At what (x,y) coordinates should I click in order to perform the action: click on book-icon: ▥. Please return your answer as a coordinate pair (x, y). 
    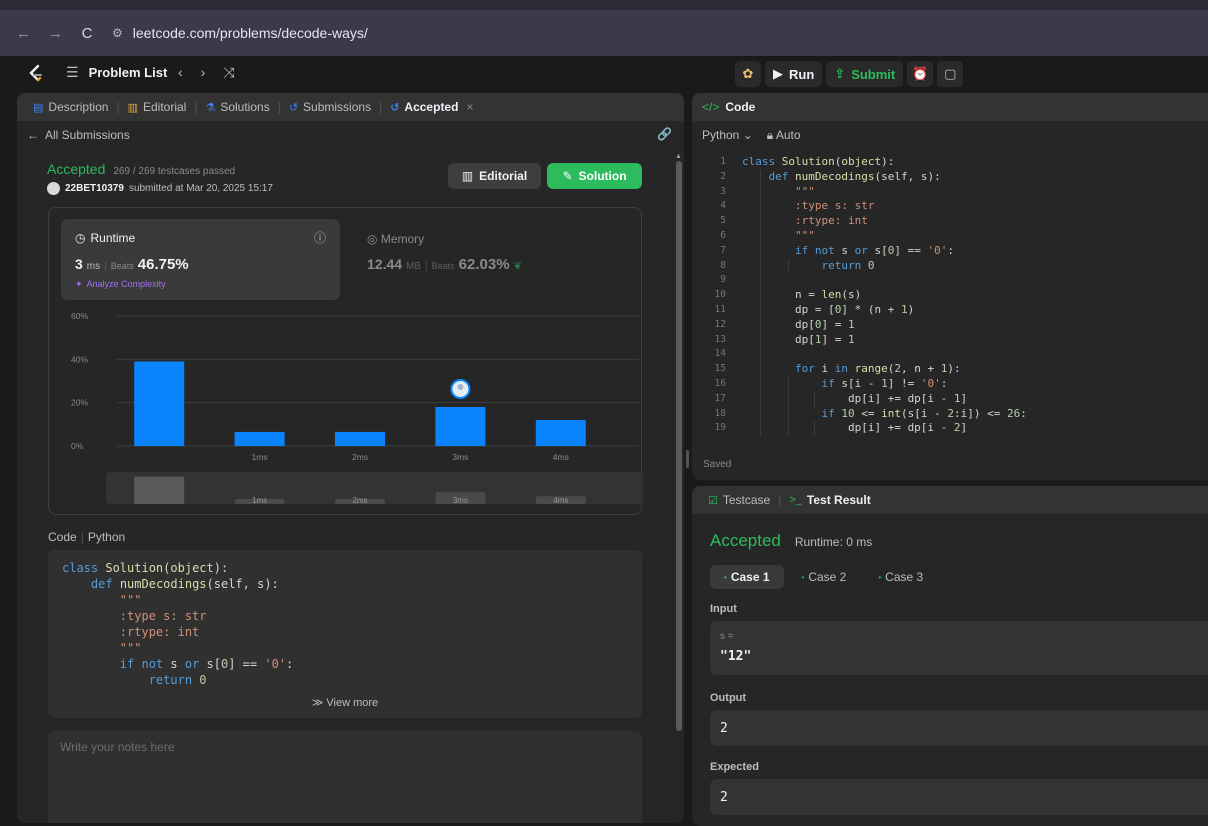
    Looking at the image, I should click on (132, 107).